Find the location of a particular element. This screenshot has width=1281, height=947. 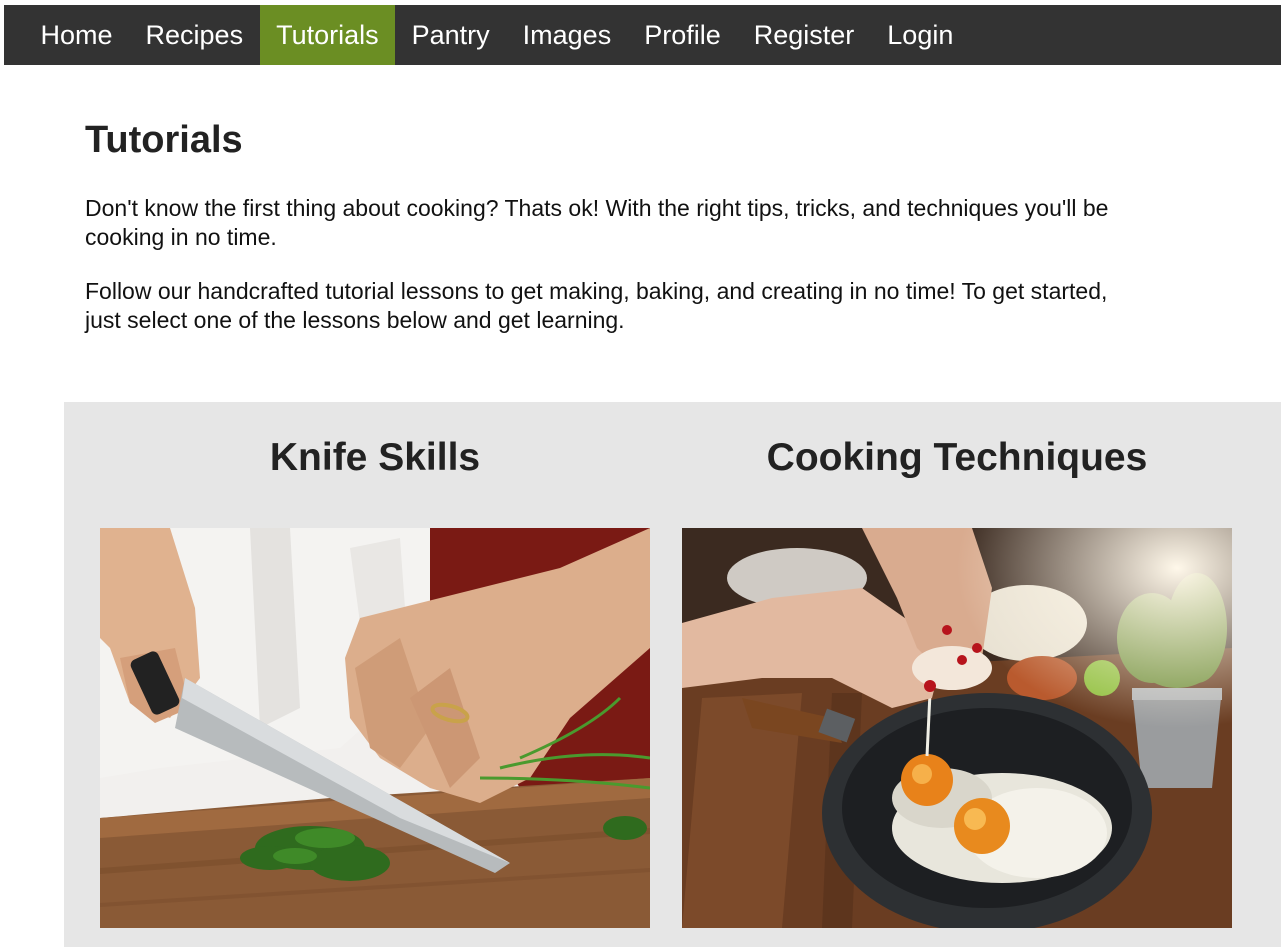

nav-recipes: Recipes is located at coordinates (194, 35).